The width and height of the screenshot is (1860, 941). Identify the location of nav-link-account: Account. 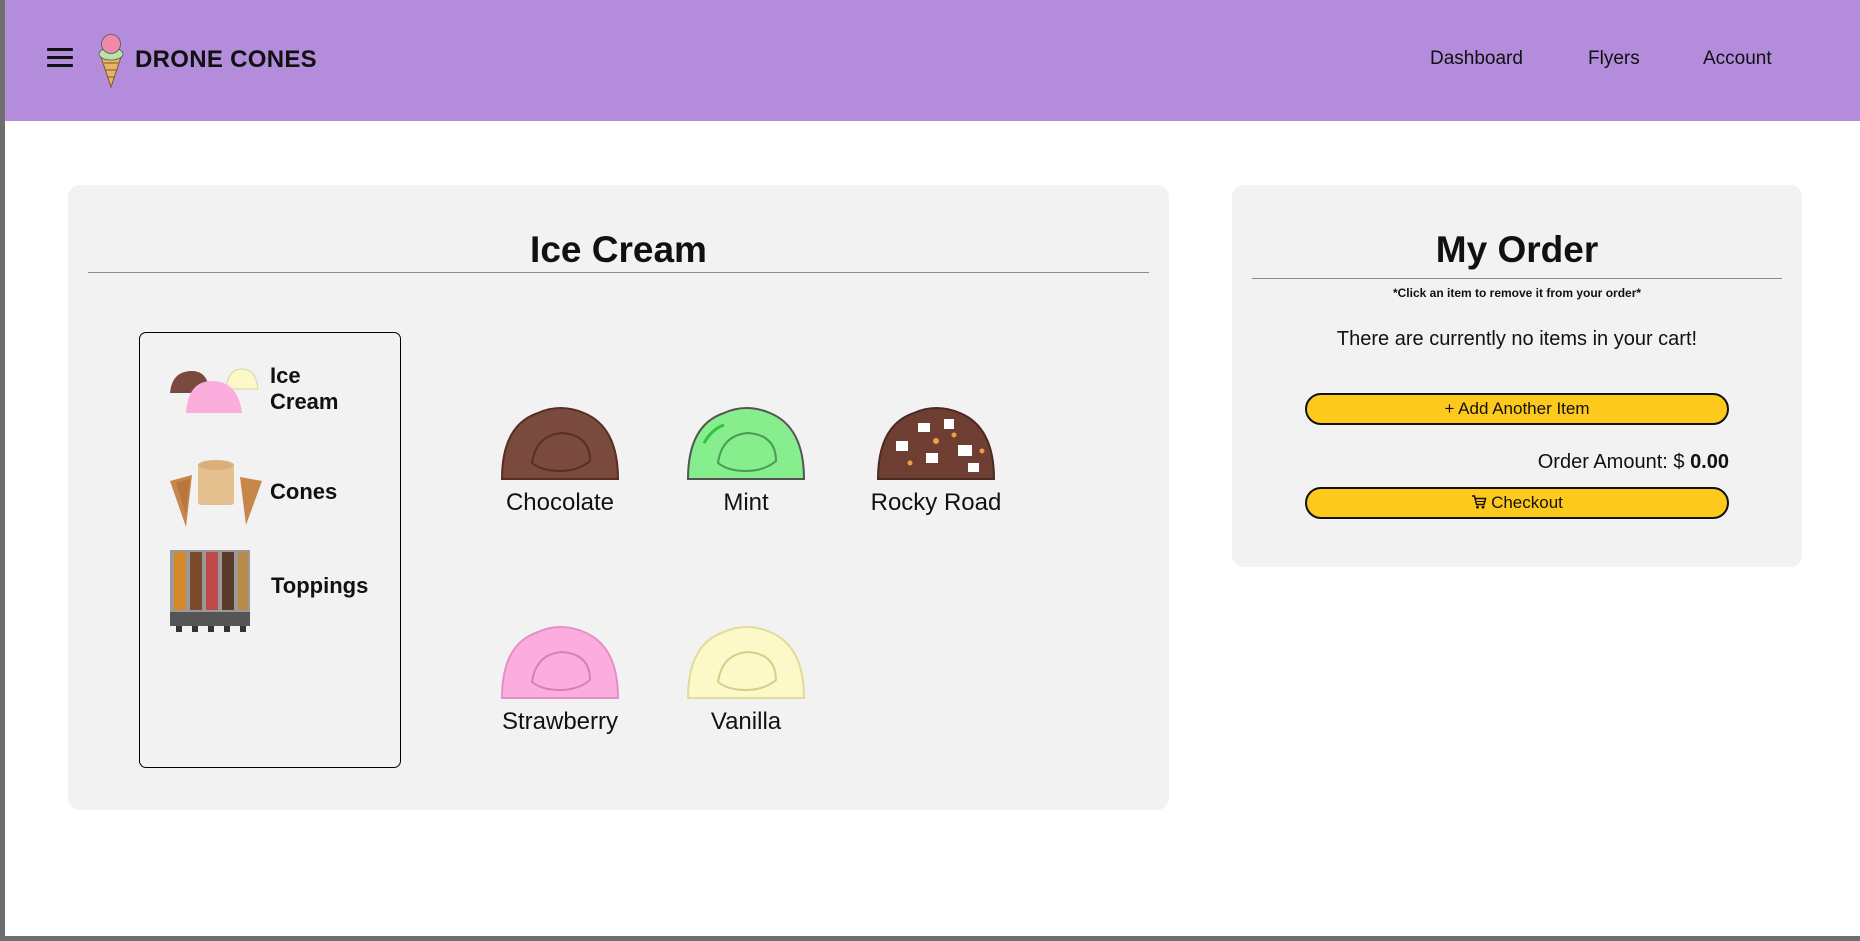
(1737, 59).